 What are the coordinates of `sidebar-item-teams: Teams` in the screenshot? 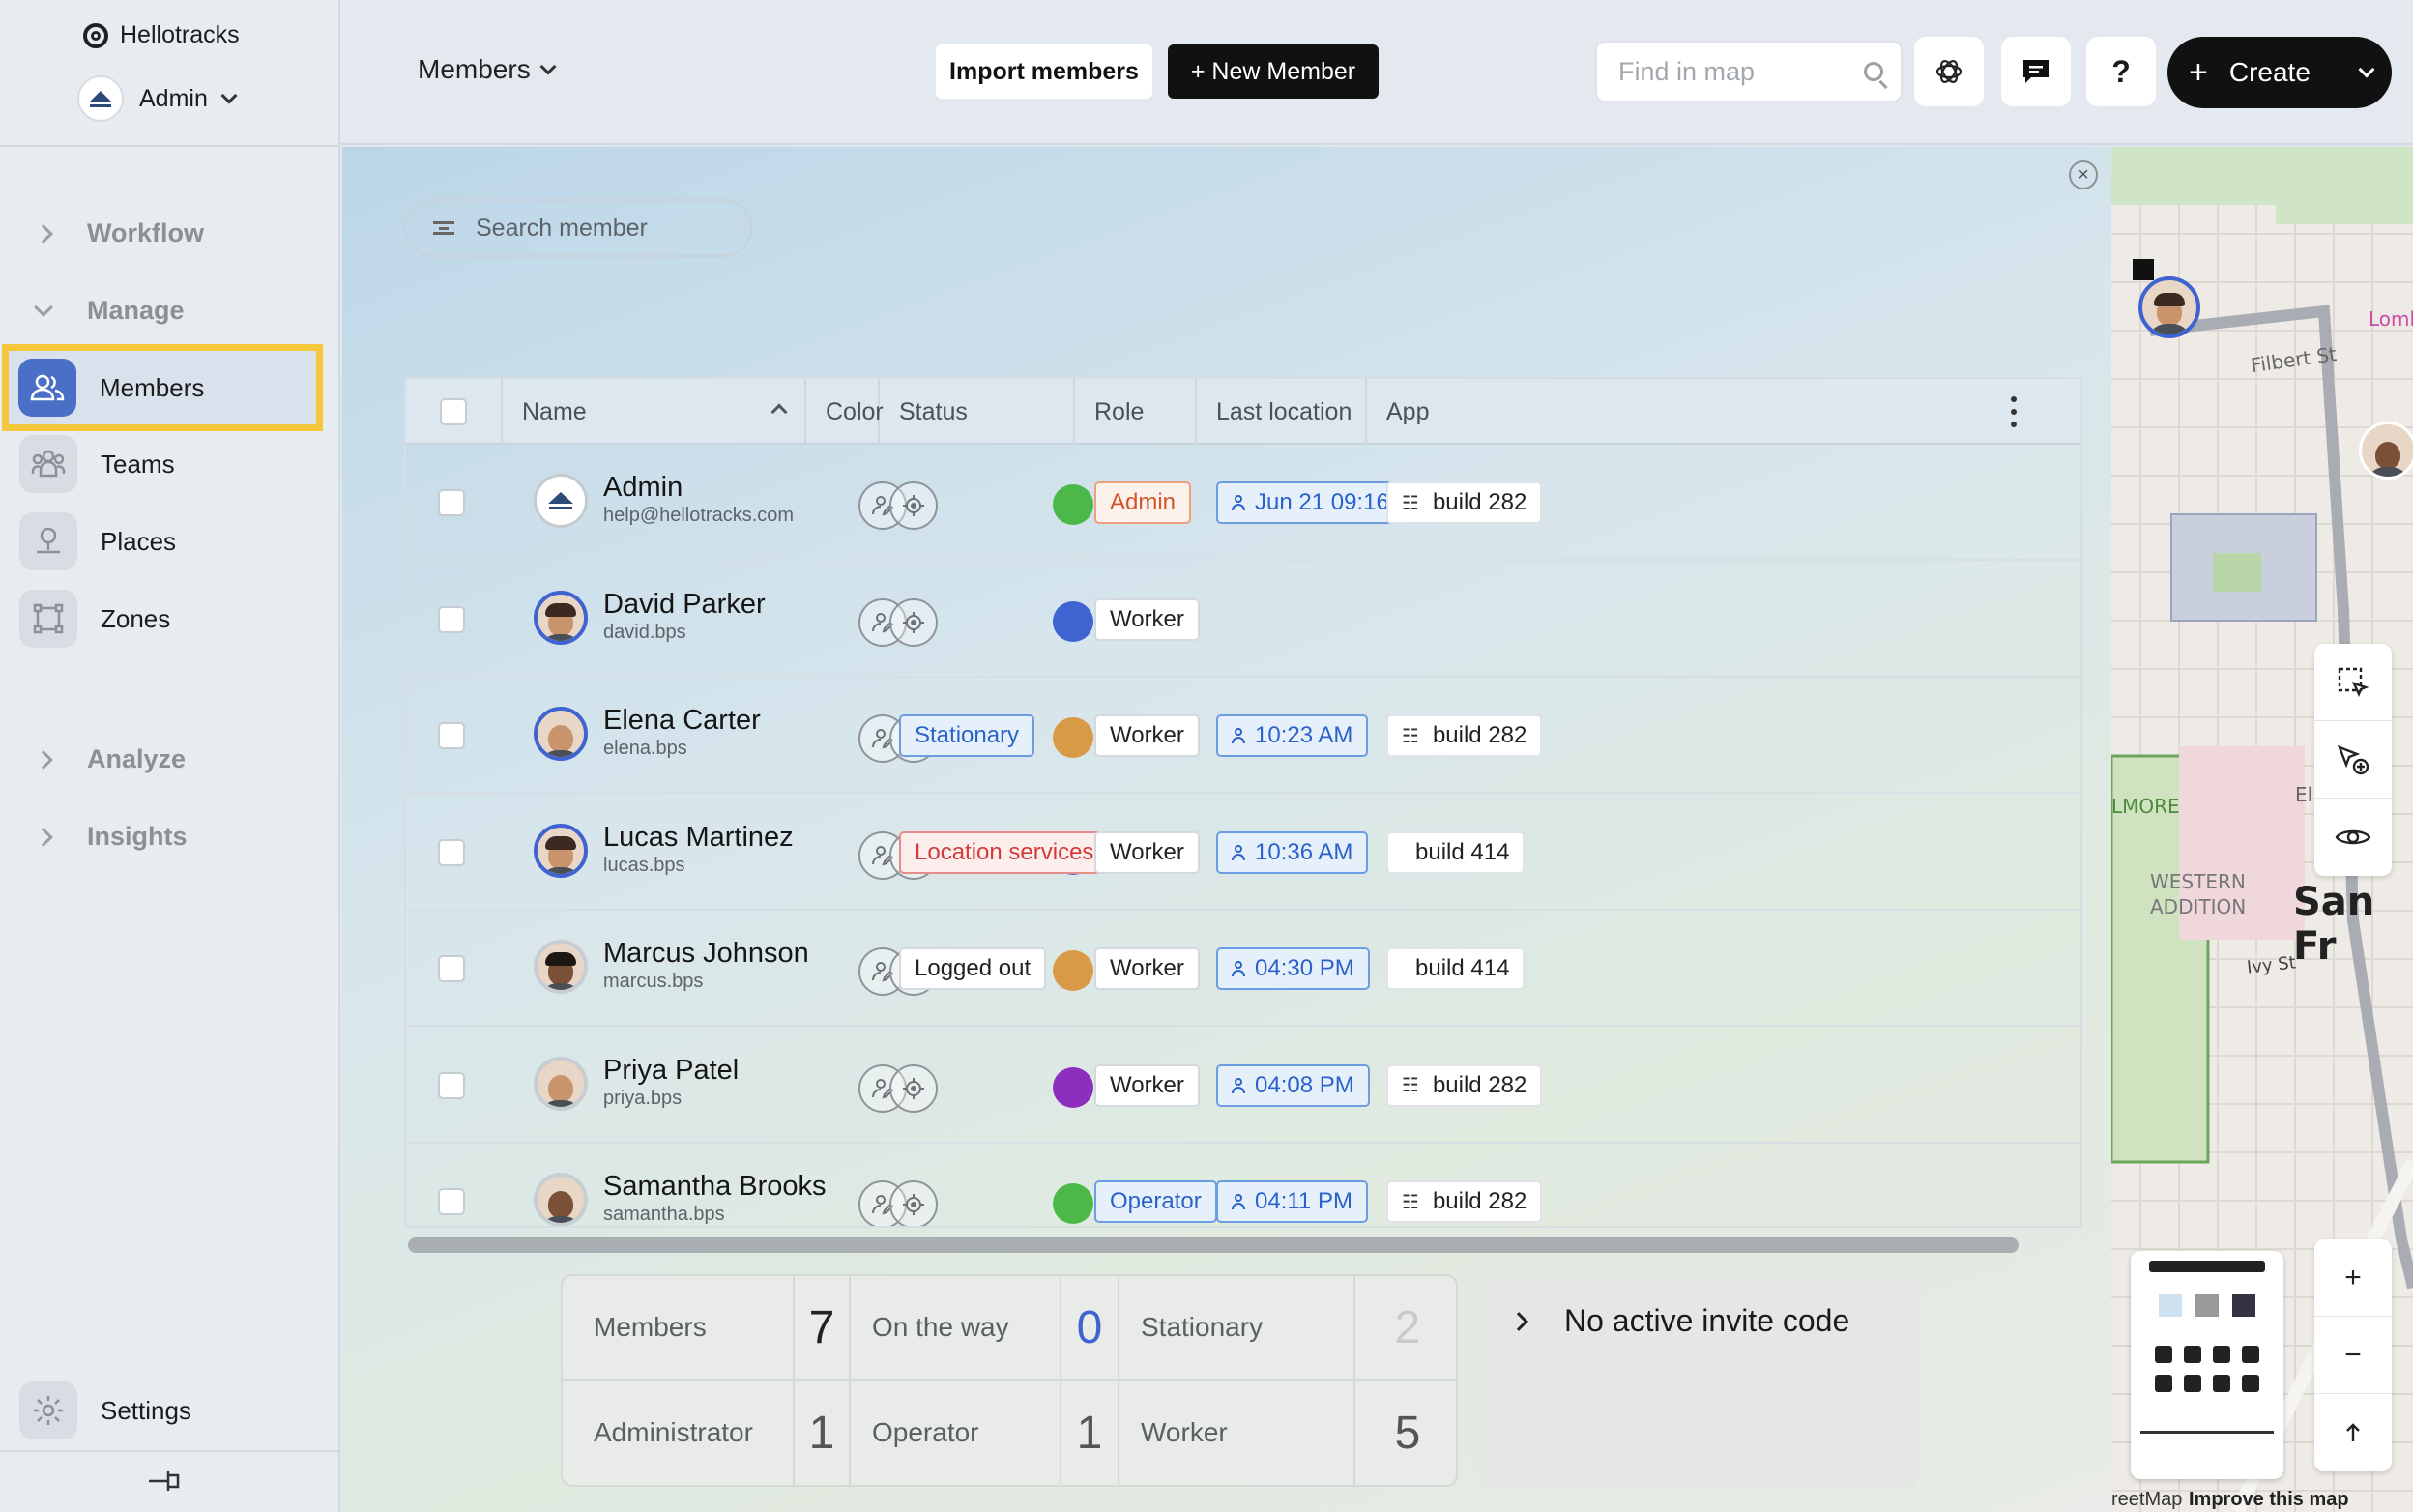 It's located at (166, 464).